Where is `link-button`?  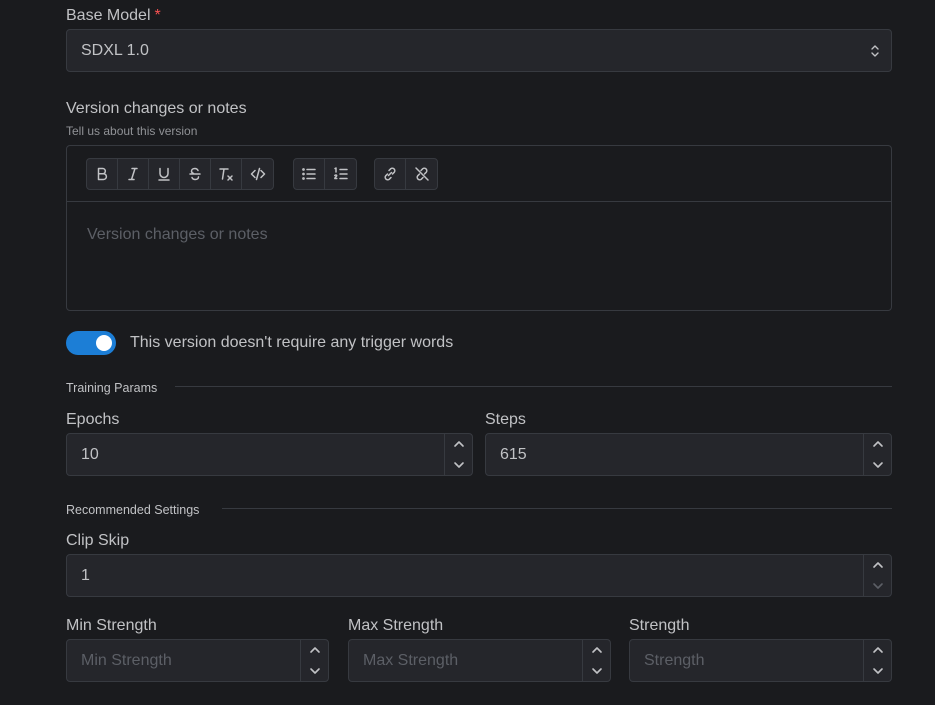 link-button is located at coordinates (390, 174).